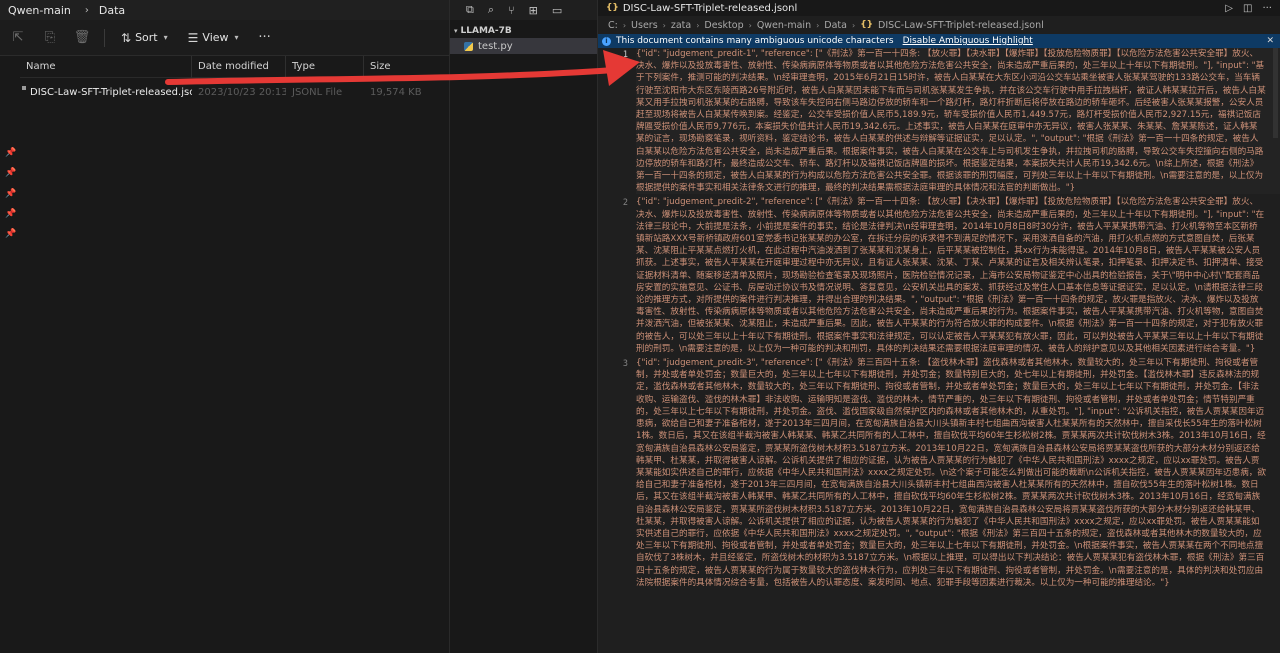 The image size is (1280, 653). What do you see at coordinates (495, 46) in the screenshot?
I see `tree-item-label: test.py` at bounding box center [495, 46].